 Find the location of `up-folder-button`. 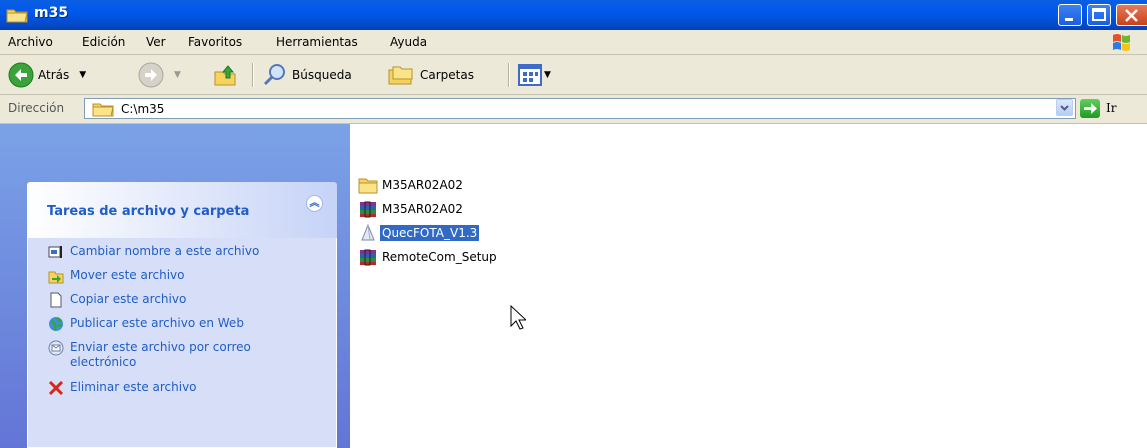

up-folder-button is located at coordinates (225, 74).